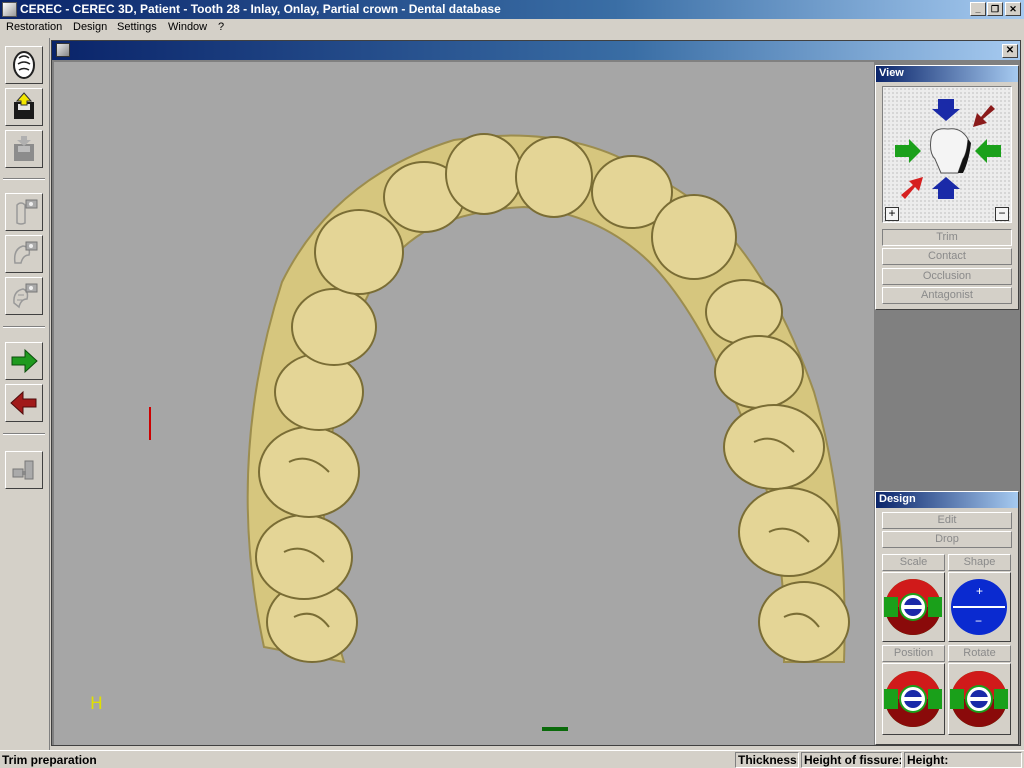 This screenshot has height=768, width=1024. I want to click on back-arrow-icon, so click(23, 403).